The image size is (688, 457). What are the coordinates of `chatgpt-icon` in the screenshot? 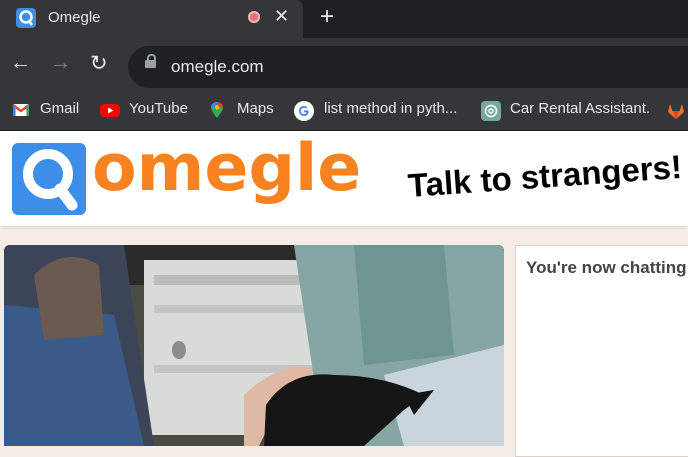 It's located at (491, 111).